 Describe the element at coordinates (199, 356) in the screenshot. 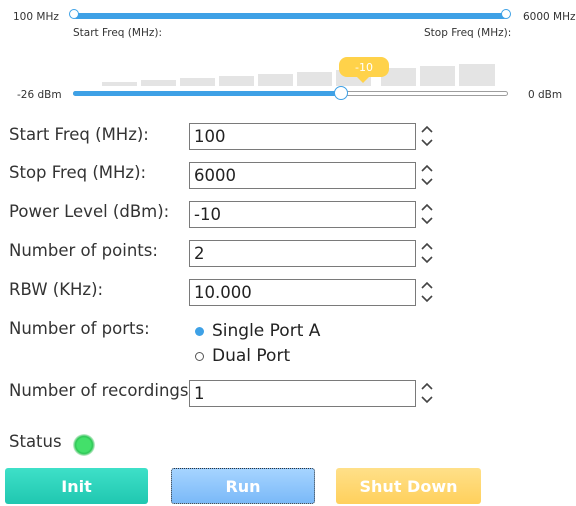

I see `radio-unselected-indicator` at that location.